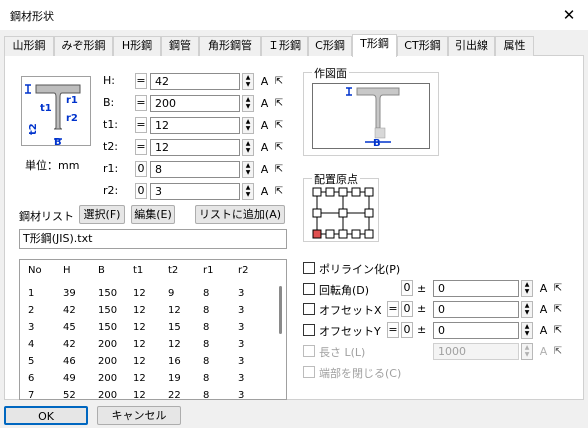 Image resolution: width=588 pixels, height=428 pixels. I want to click on offset-x-prefix: 0, so click(407, 309).